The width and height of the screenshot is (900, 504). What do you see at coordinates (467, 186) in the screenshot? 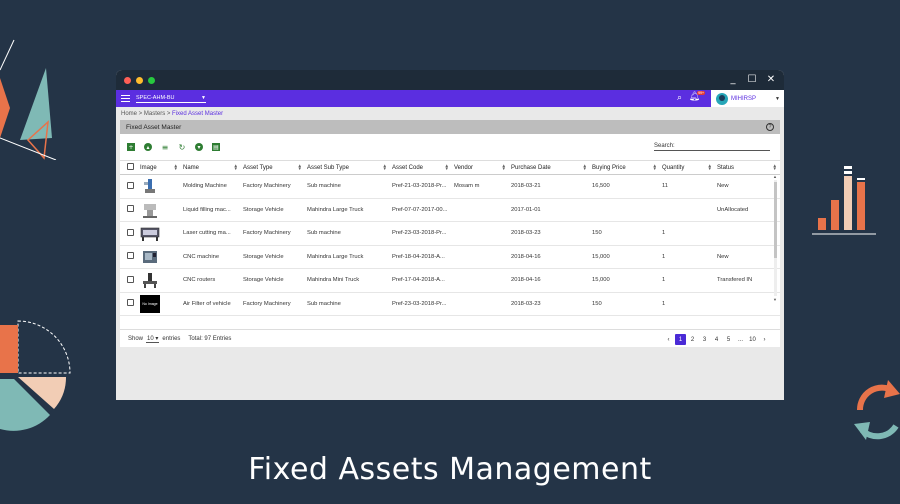
I see `vendor-cell: Mosam m` at bounding box center [467, 186].